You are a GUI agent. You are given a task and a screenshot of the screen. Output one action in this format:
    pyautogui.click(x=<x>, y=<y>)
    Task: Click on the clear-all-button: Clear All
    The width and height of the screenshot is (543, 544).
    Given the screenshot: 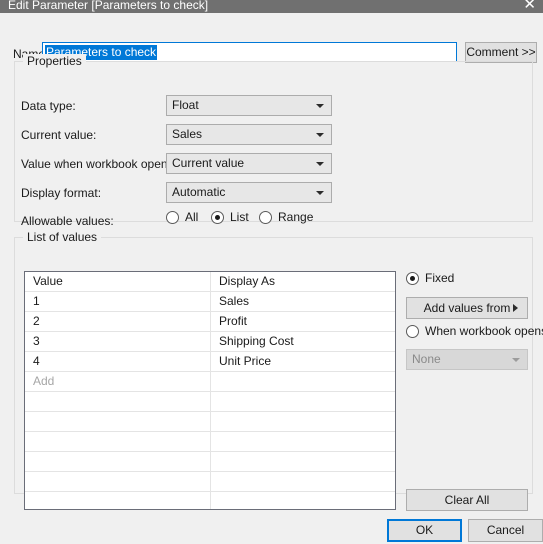 What is the action you would take?
    pyautogui.click(x=467, y=500)
    